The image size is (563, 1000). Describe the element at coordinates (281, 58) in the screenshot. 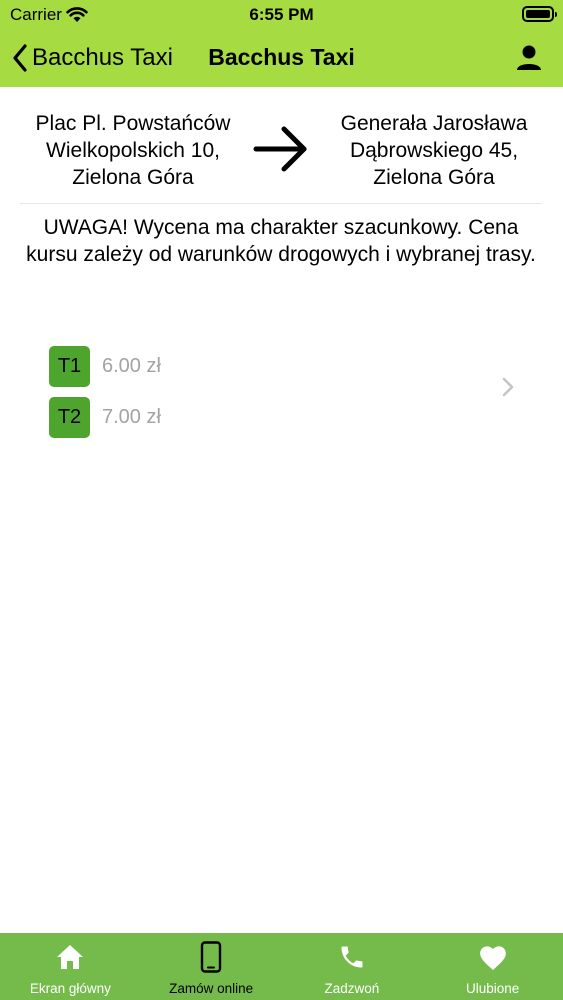

I see `navigation-bar: Bacchus Taxi Bacchus Taxi` at that location.